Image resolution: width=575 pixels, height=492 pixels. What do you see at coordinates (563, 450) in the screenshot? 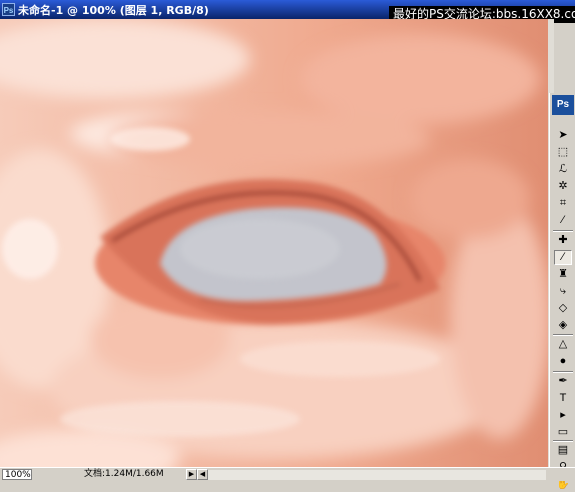
I see `notes-tool-icon: ▤` at bounding box center [563, 450].